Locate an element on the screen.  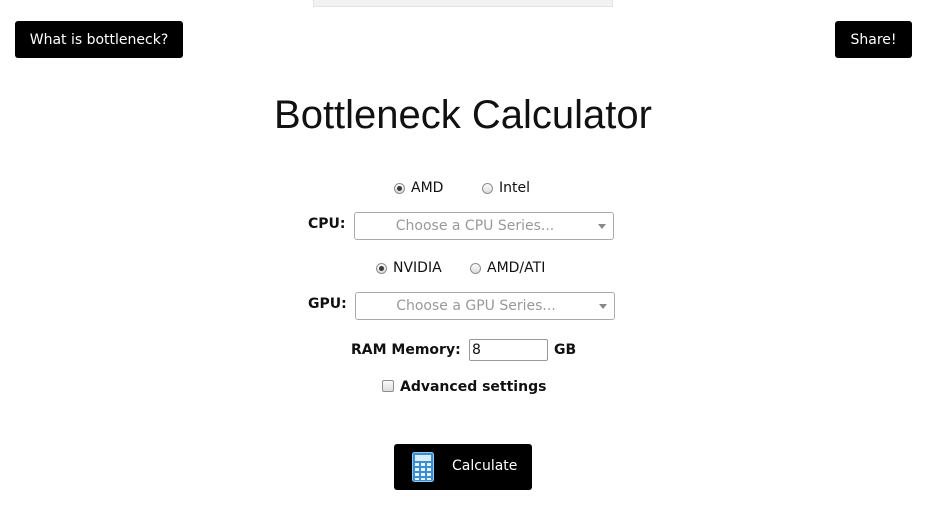
calculator-icon is located at coordinates (423, 467).